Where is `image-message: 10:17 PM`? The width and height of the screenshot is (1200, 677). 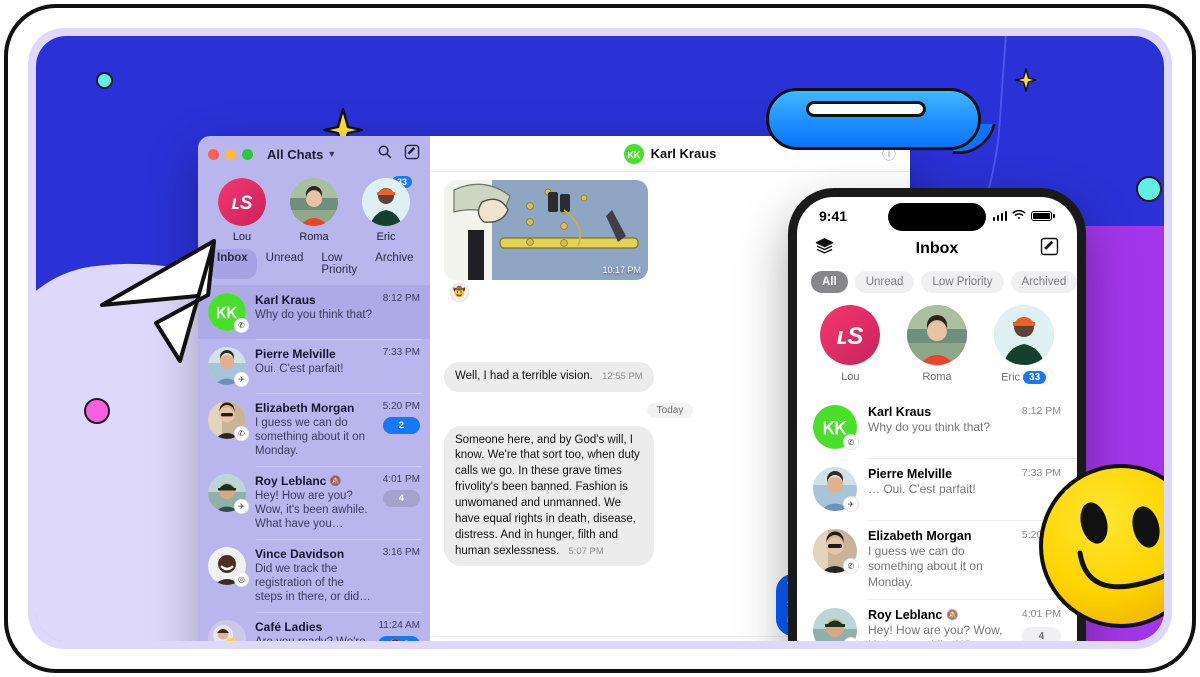 image-message: 10:17 PM is located at coordinates (546, 230).